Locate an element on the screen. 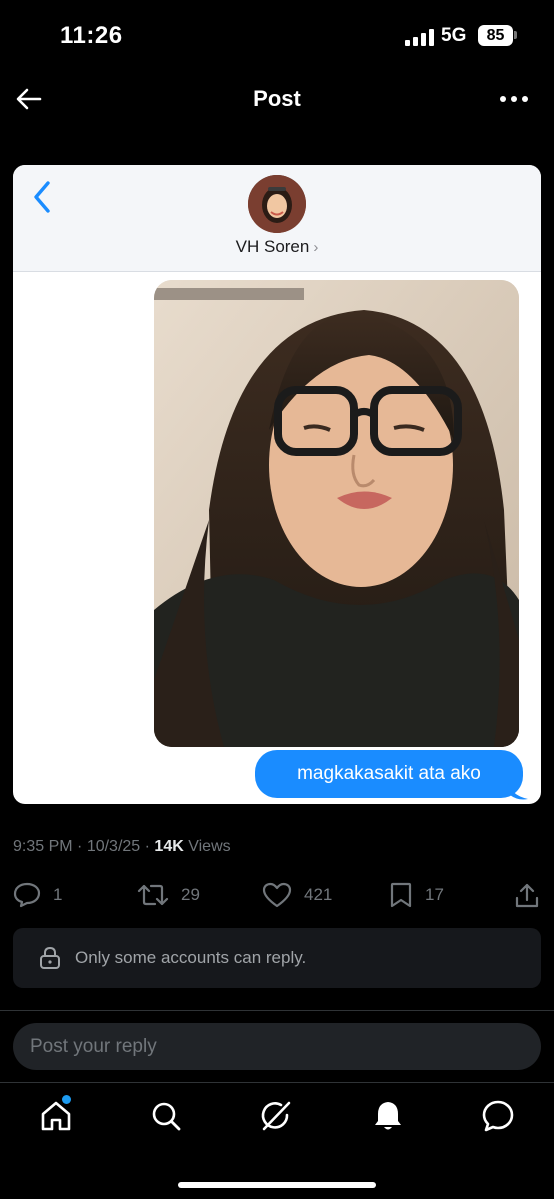 The image size is (554, 1199). home-indicator is located at coordinates (277, 1185).